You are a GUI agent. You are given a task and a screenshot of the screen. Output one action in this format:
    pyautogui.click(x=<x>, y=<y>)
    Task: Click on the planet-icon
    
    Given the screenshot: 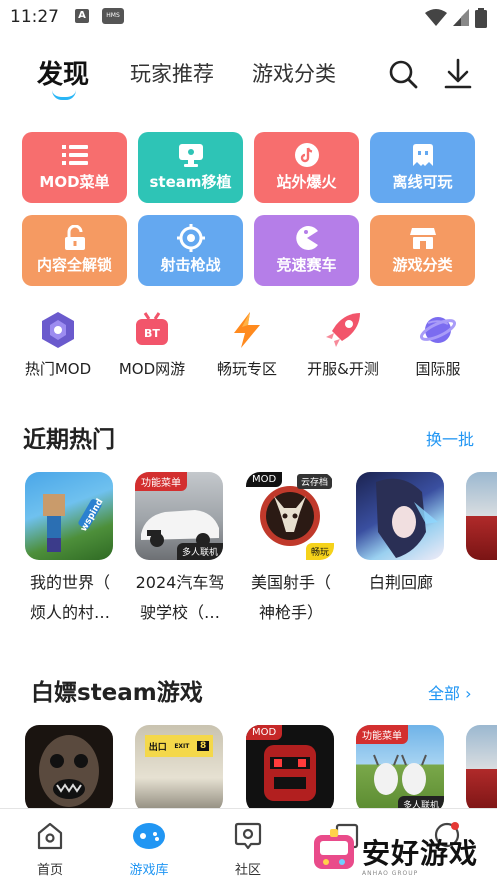 What is the action you would take?
    pyautogui.click(x=438, y=330)
    